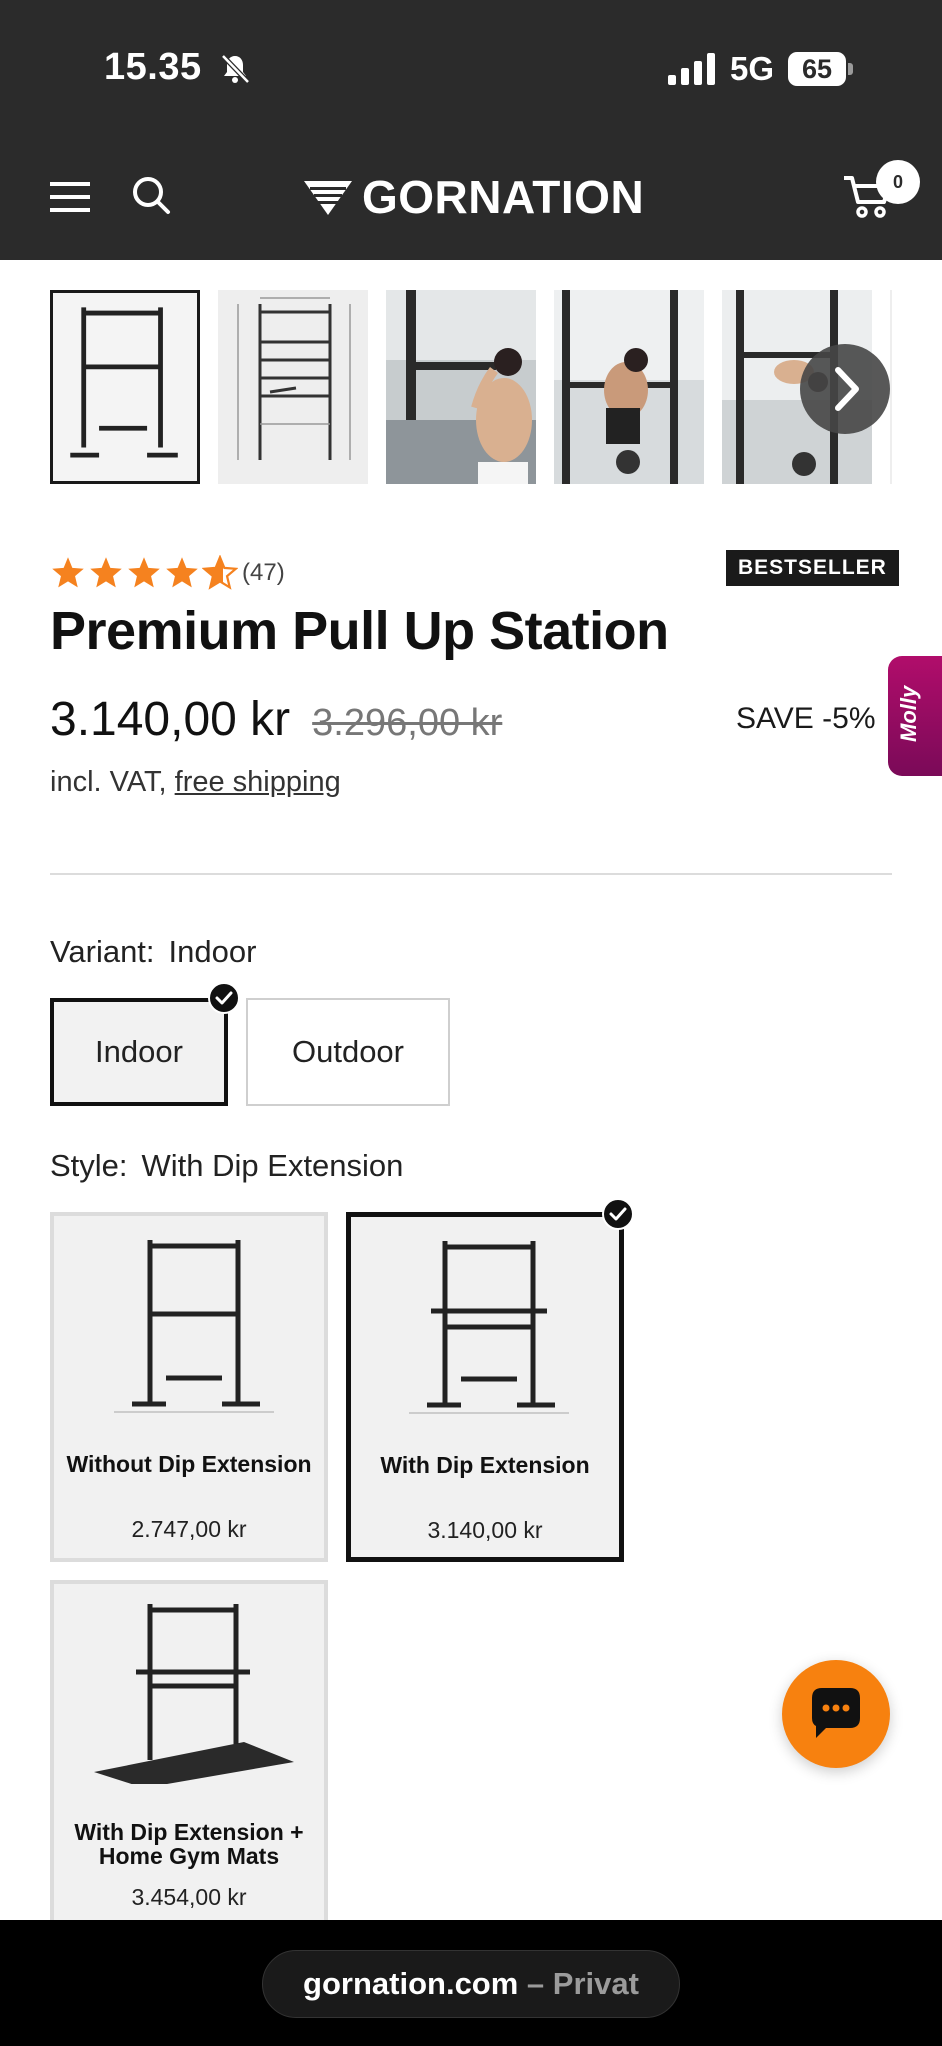  I want to click on molly-label: Molly, so click(908, 713).